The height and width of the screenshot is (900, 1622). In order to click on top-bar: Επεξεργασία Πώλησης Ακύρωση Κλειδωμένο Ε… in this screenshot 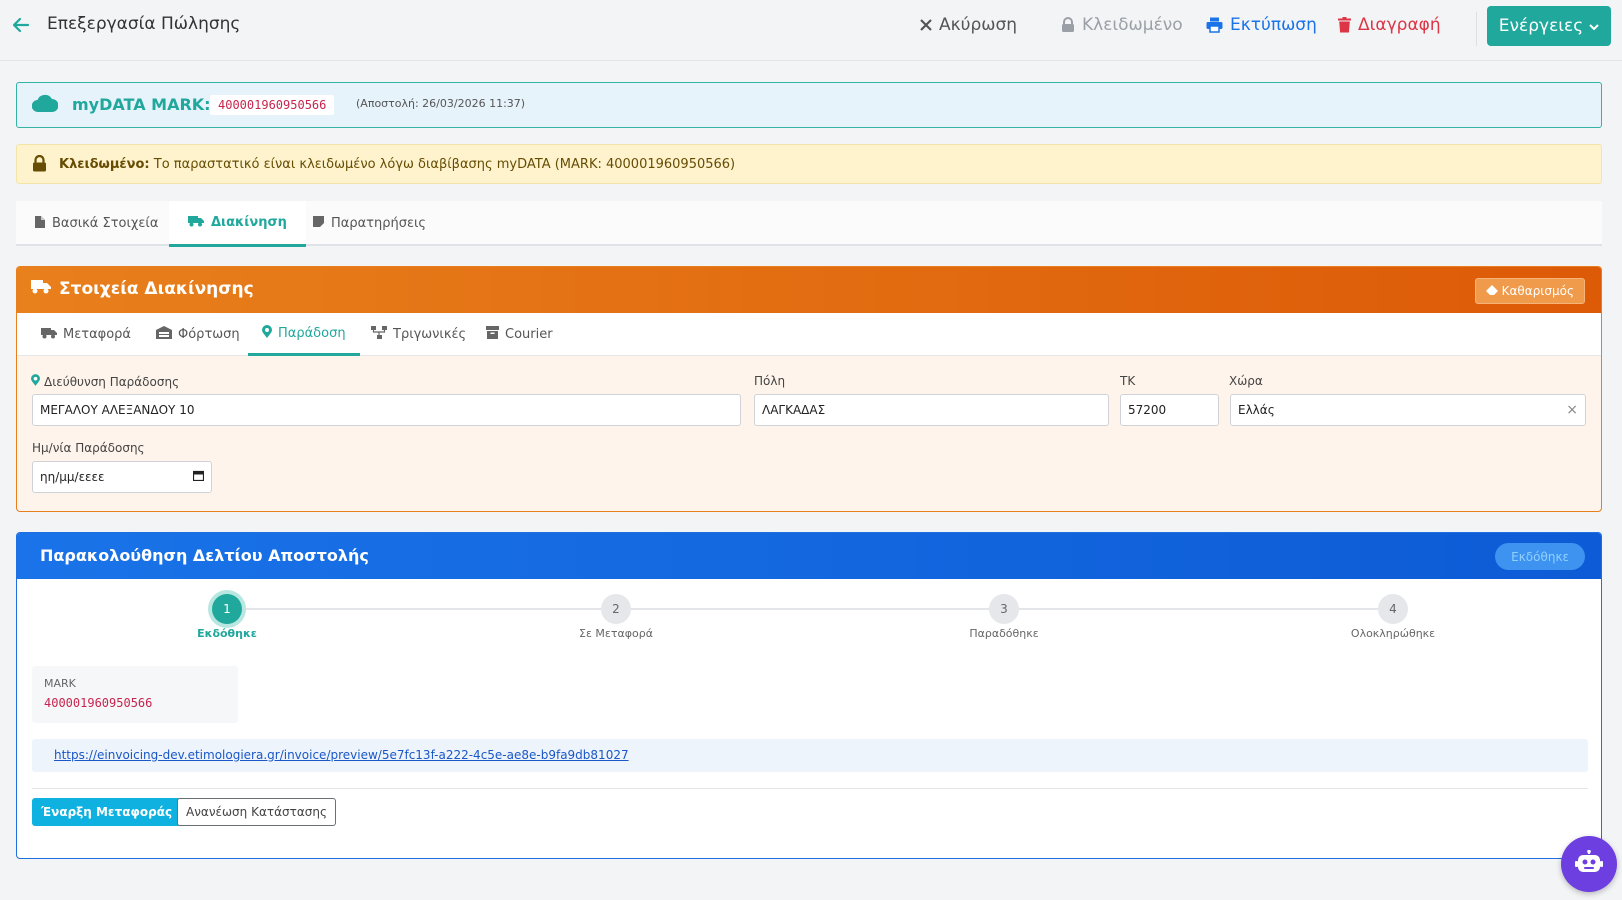, I will do `click(811, 30)`.